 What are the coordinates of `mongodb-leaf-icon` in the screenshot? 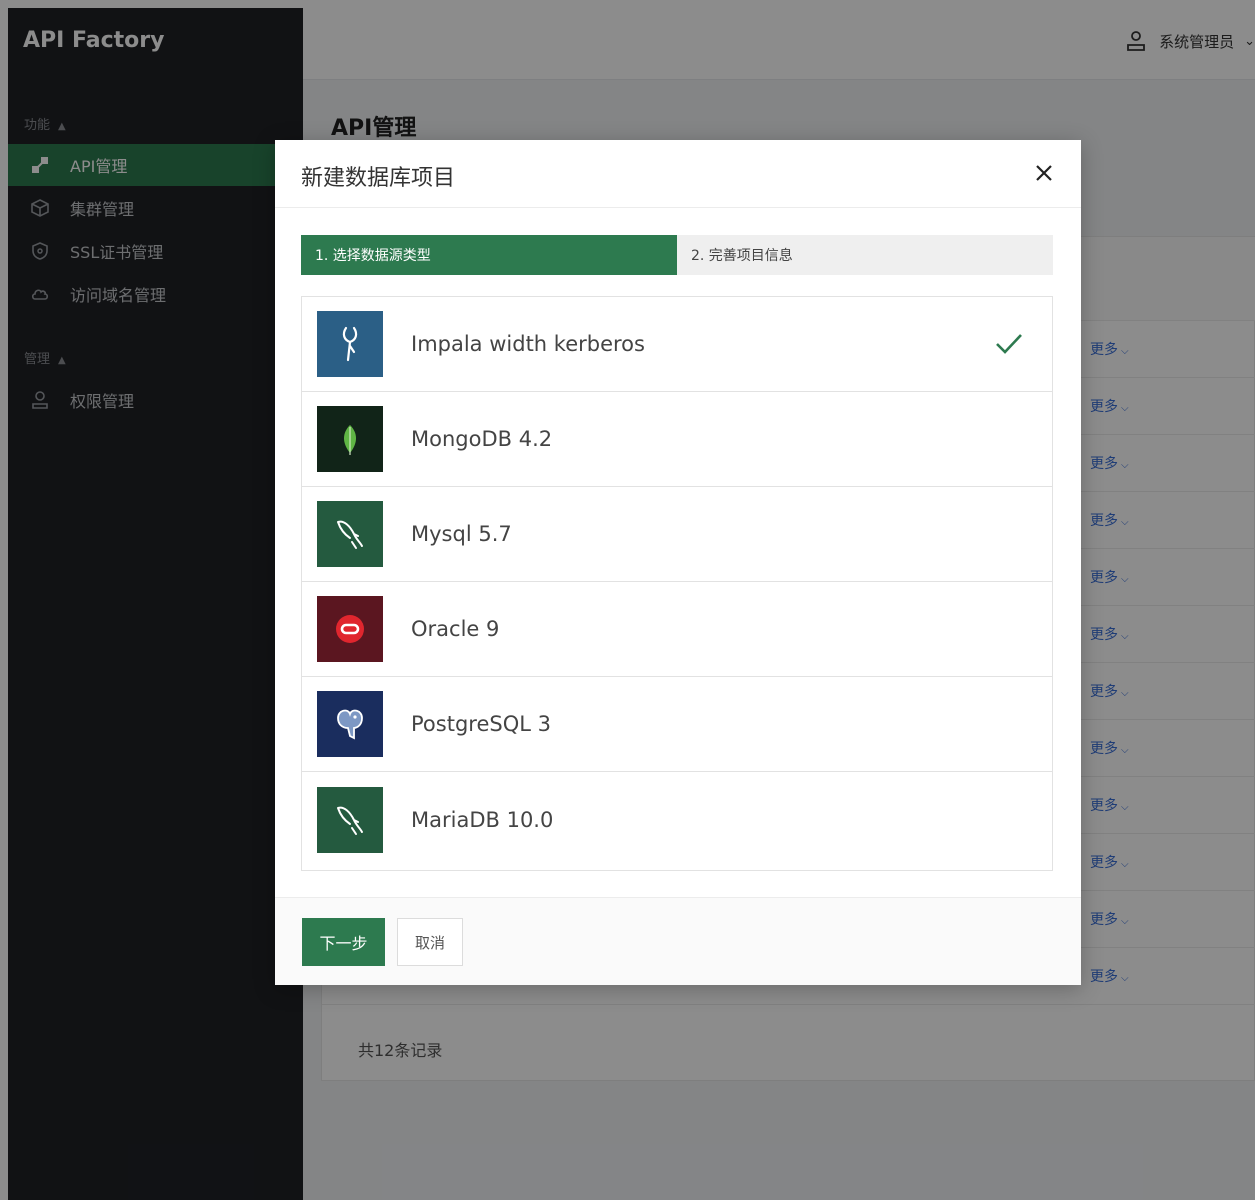 It's located at (350, 439).